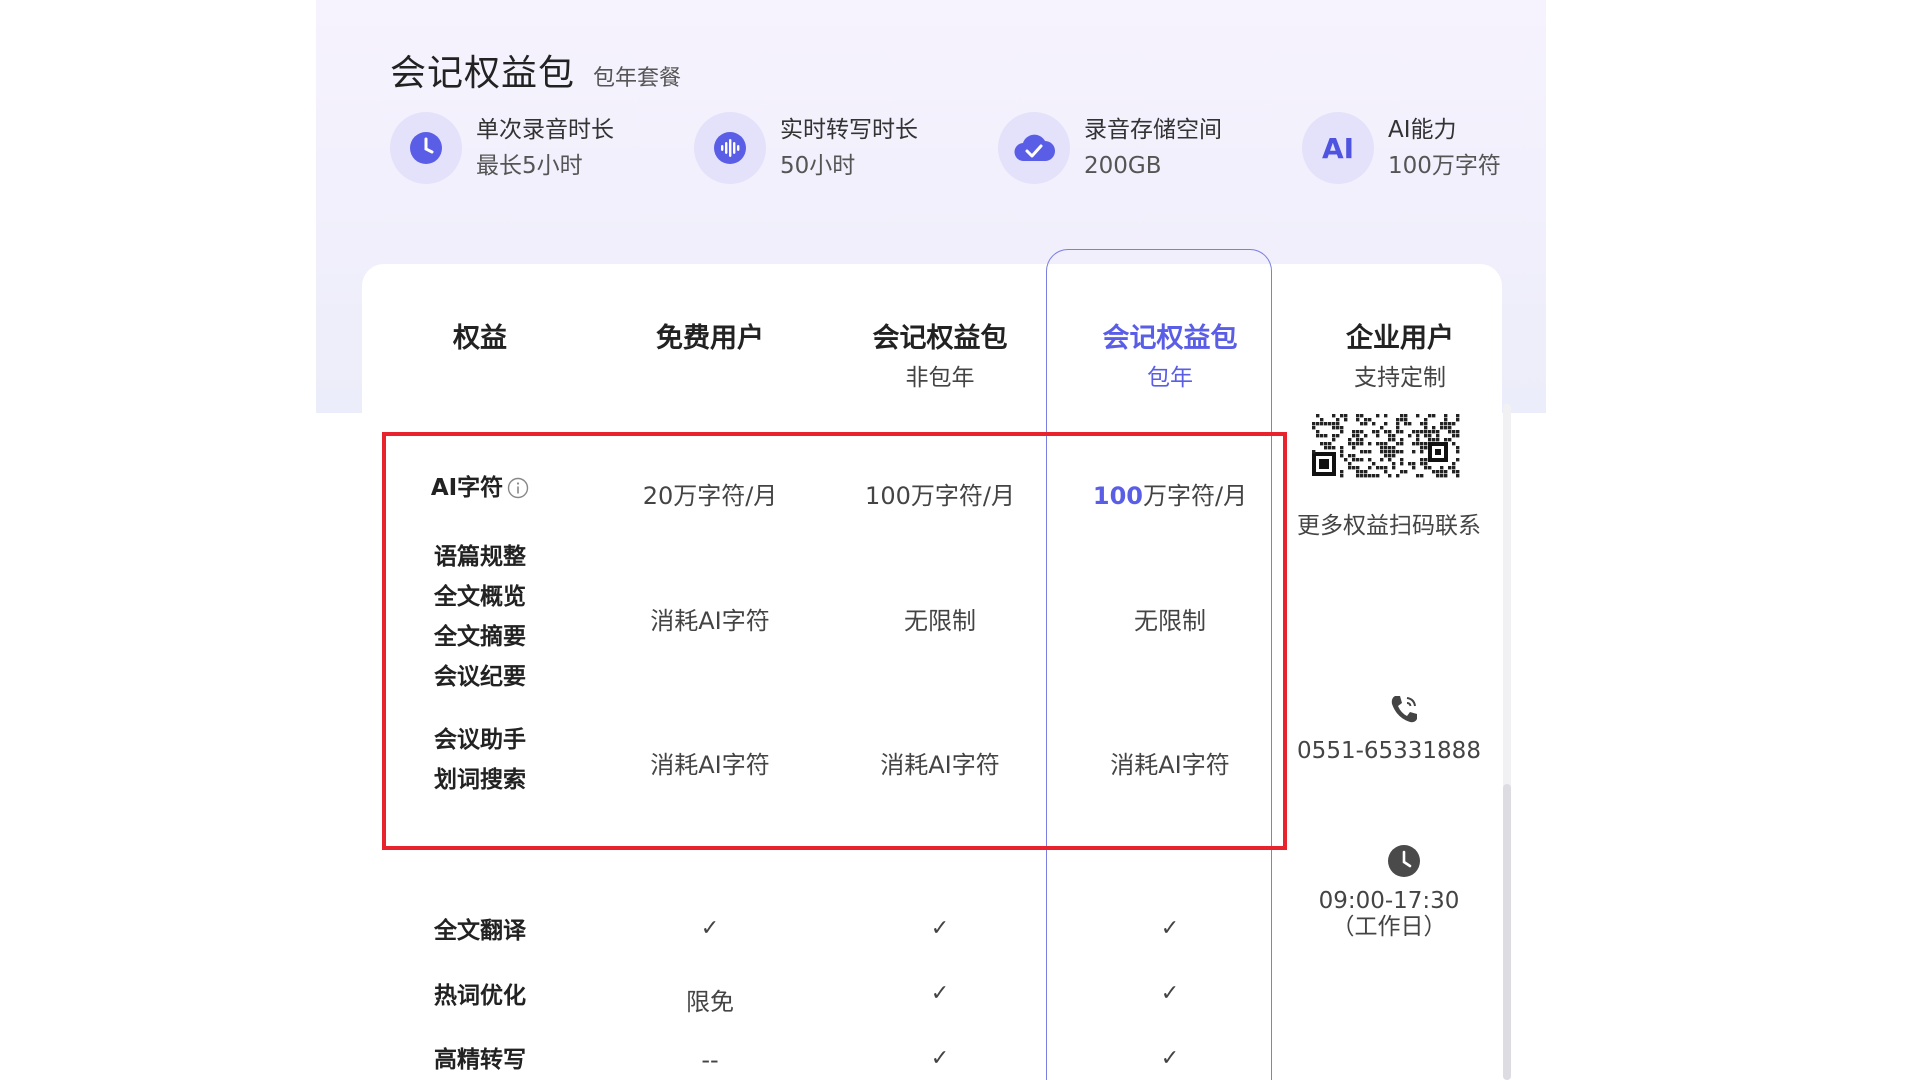 The image size is (1920, 1080). Describe the element at coordinates (849, 130) in the screenshot. I see `feature-label: 实时转写时长` at that location.